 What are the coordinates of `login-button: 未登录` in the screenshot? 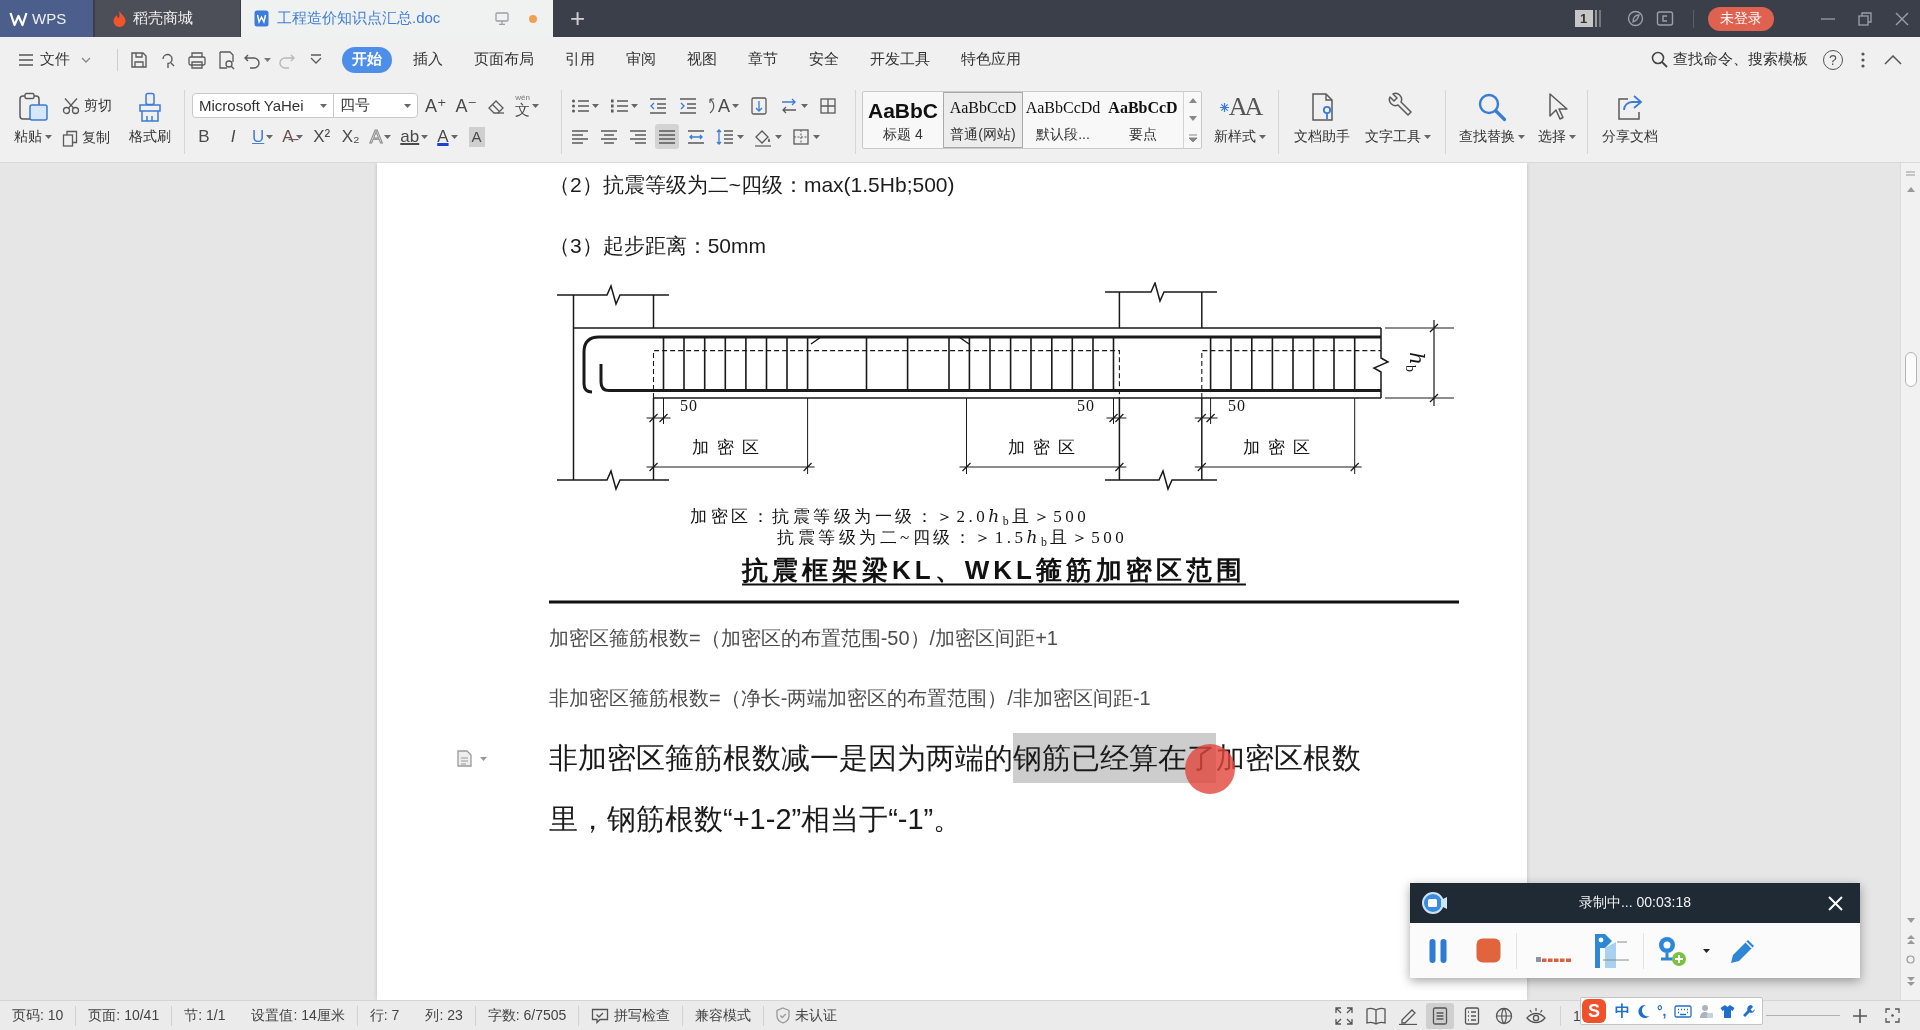 It's located at (1741, 18).